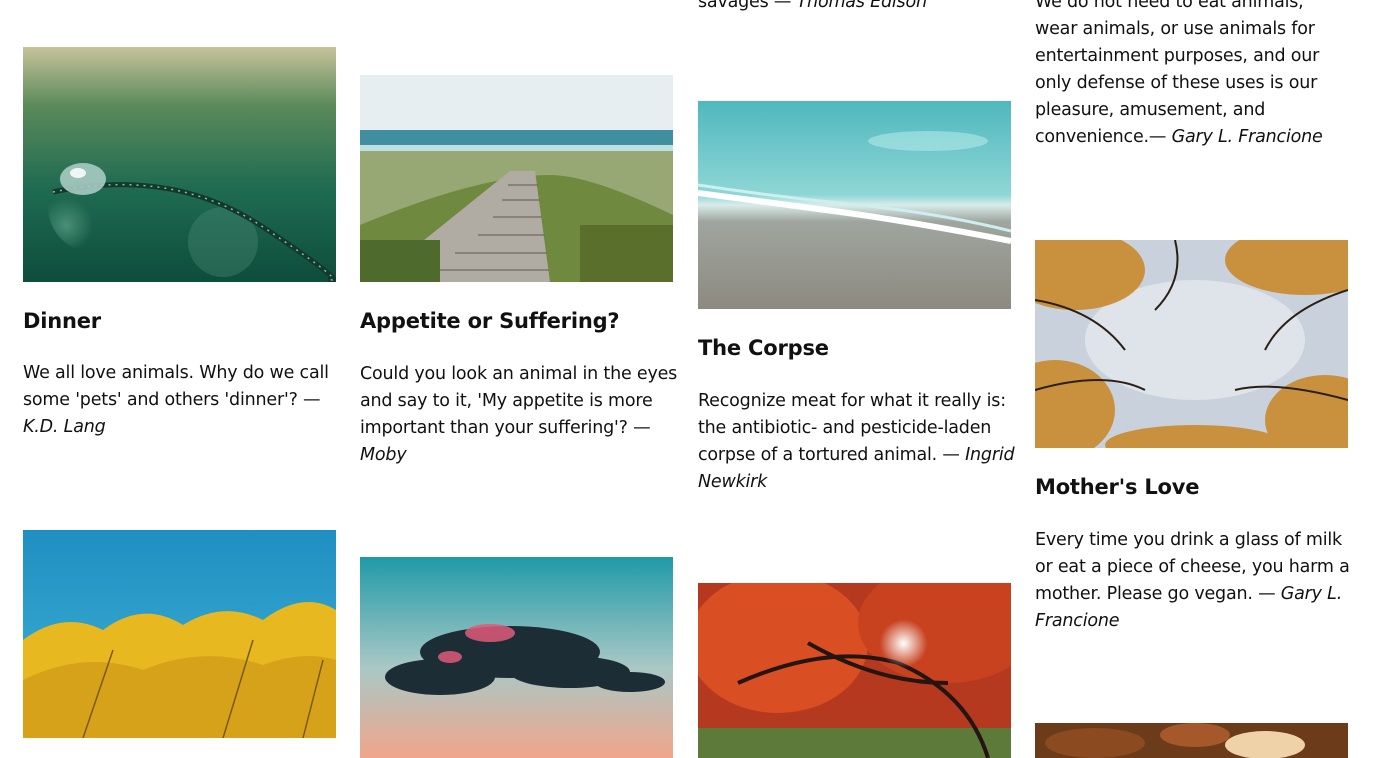 The height and width of the screenshot is (758, 1380). What do you see at coordinates (516, 178) in the screenshot?
I see `boardwalk-to-beach-photo` at bounding box center [516, 178].